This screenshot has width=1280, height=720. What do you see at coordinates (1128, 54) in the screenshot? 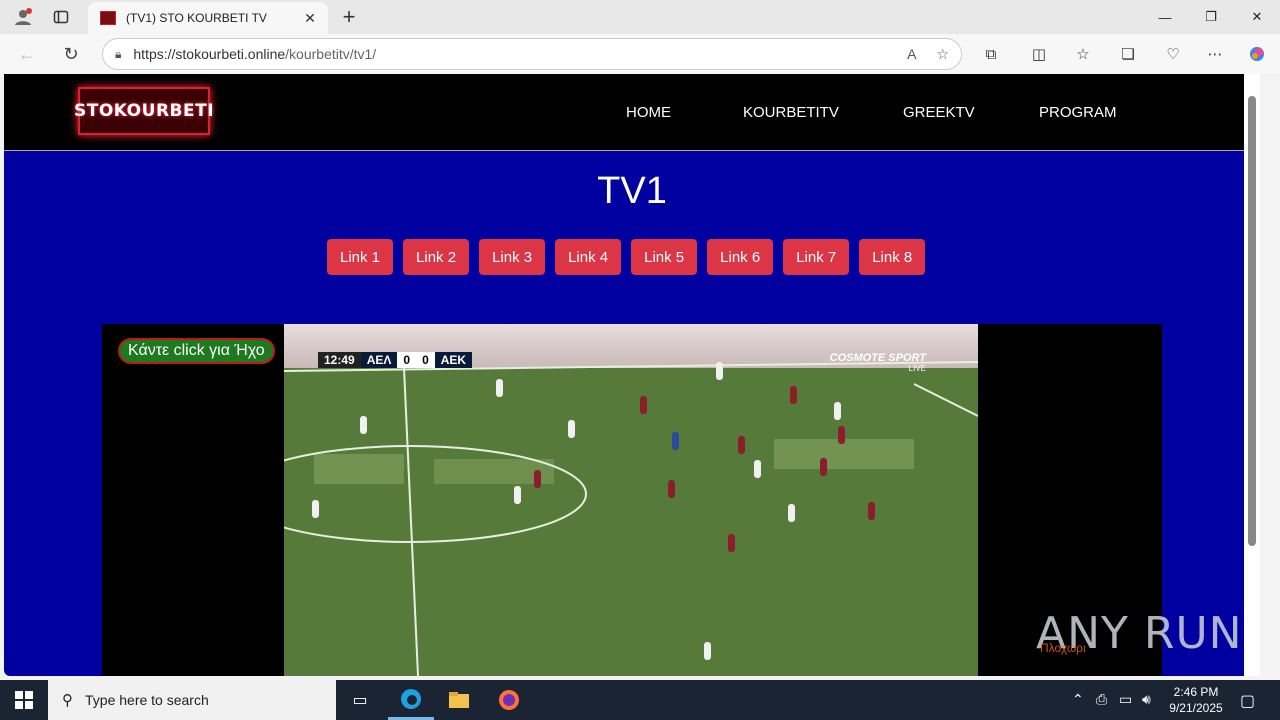
I see `collections-icon: ❏` at bounding box center [1128, 54].